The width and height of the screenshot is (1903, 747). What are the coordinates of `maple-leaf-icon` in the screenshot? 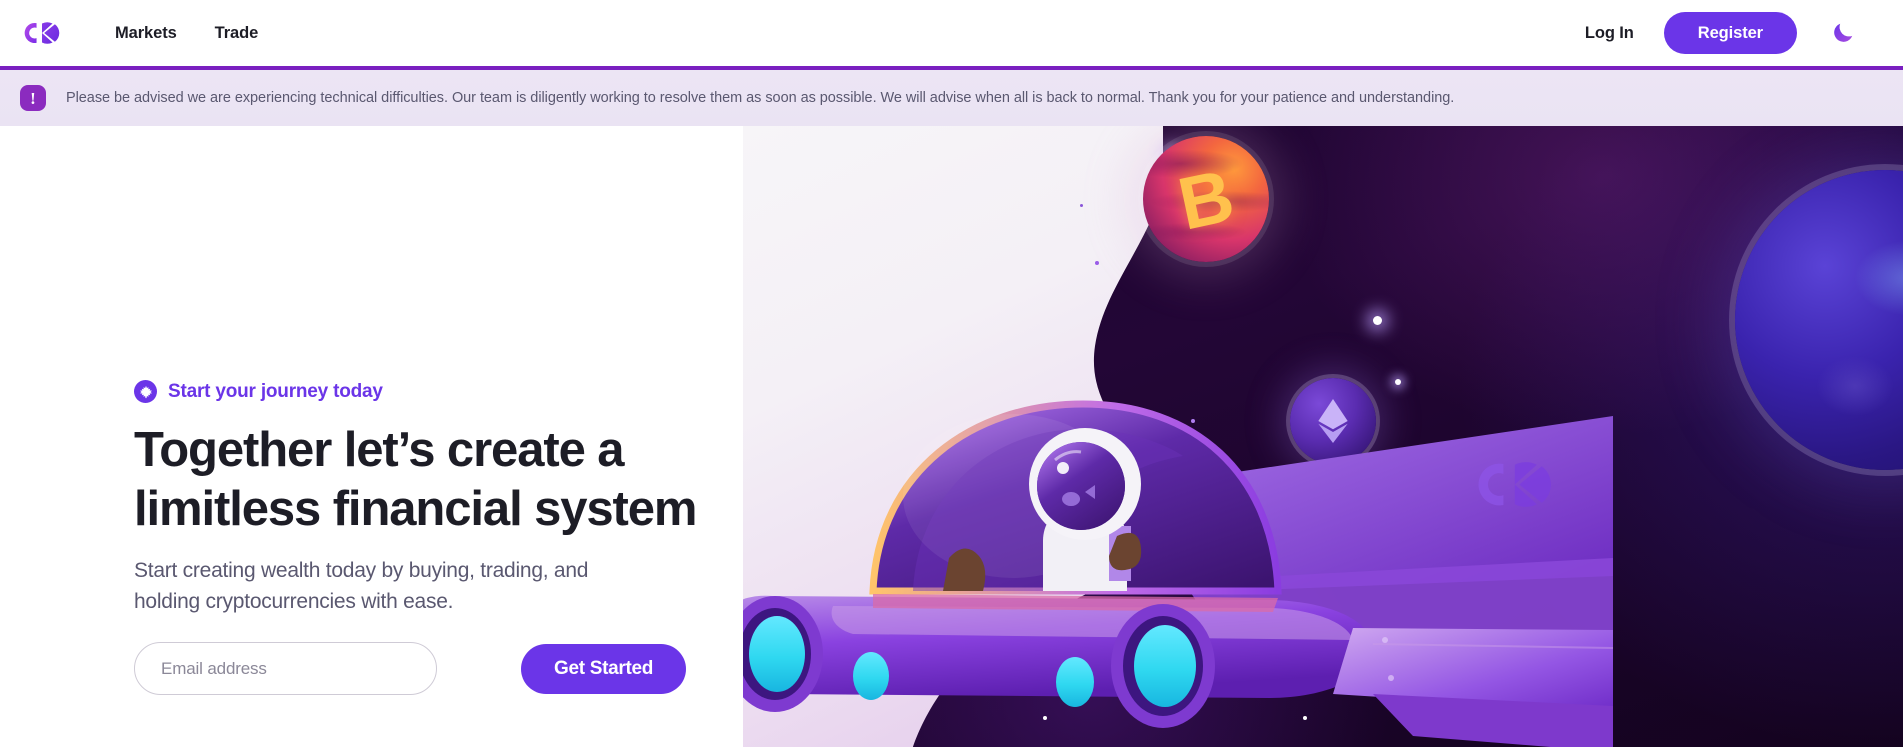 It's located at (145, 391).